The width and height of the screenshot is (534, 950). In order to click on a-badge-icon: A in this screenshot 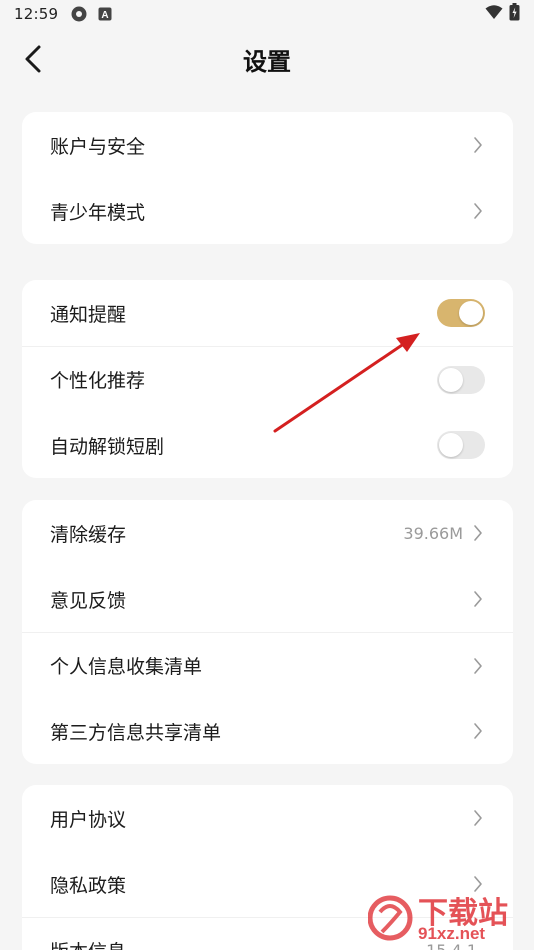, I will do `click(105, 14)`.